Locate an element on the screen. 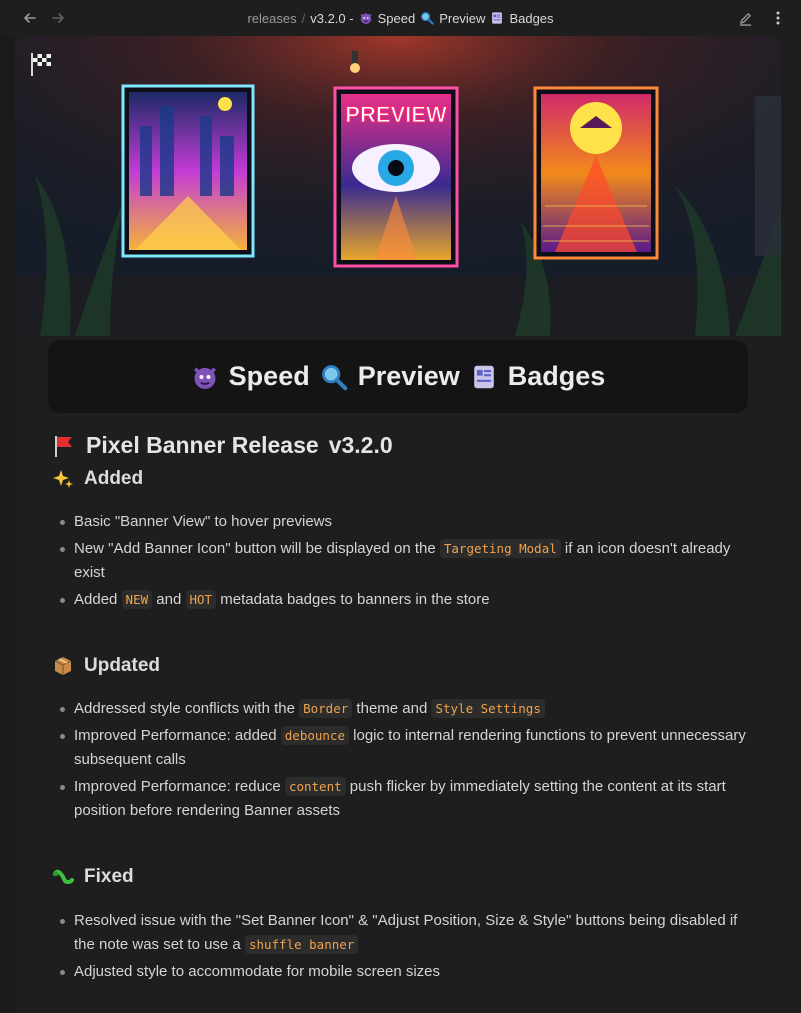 The width and height of the screenshot is (801, 1013). breadcrumb-preview: Preview is located at coordinates (462, 18).